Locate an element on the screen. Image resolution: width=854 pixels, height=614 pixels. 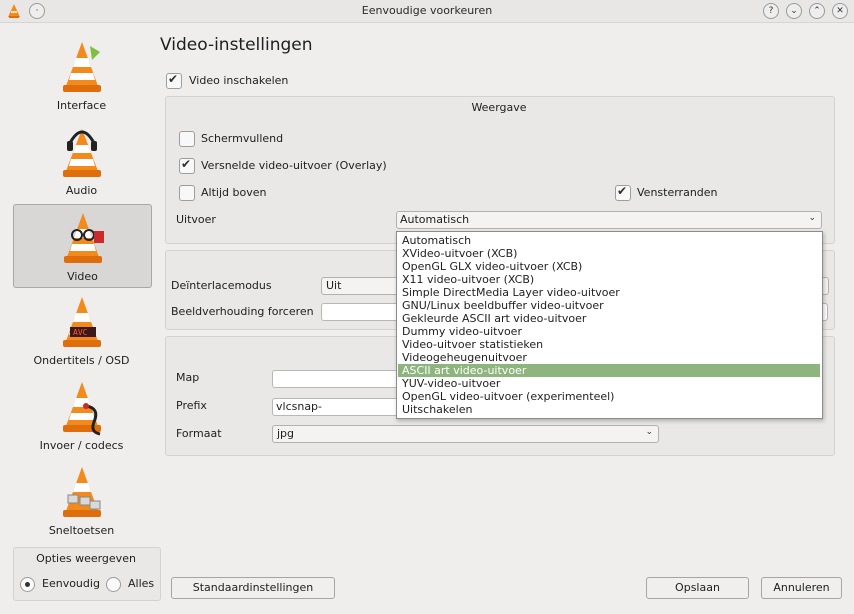
svg-text: AVC is located at coordinates (80, 332).